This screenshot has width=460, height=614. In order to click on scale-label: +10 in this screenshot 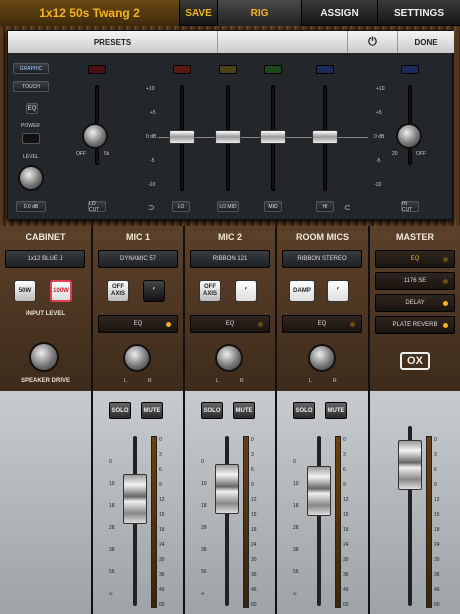, I will do `click(150, 89)`.